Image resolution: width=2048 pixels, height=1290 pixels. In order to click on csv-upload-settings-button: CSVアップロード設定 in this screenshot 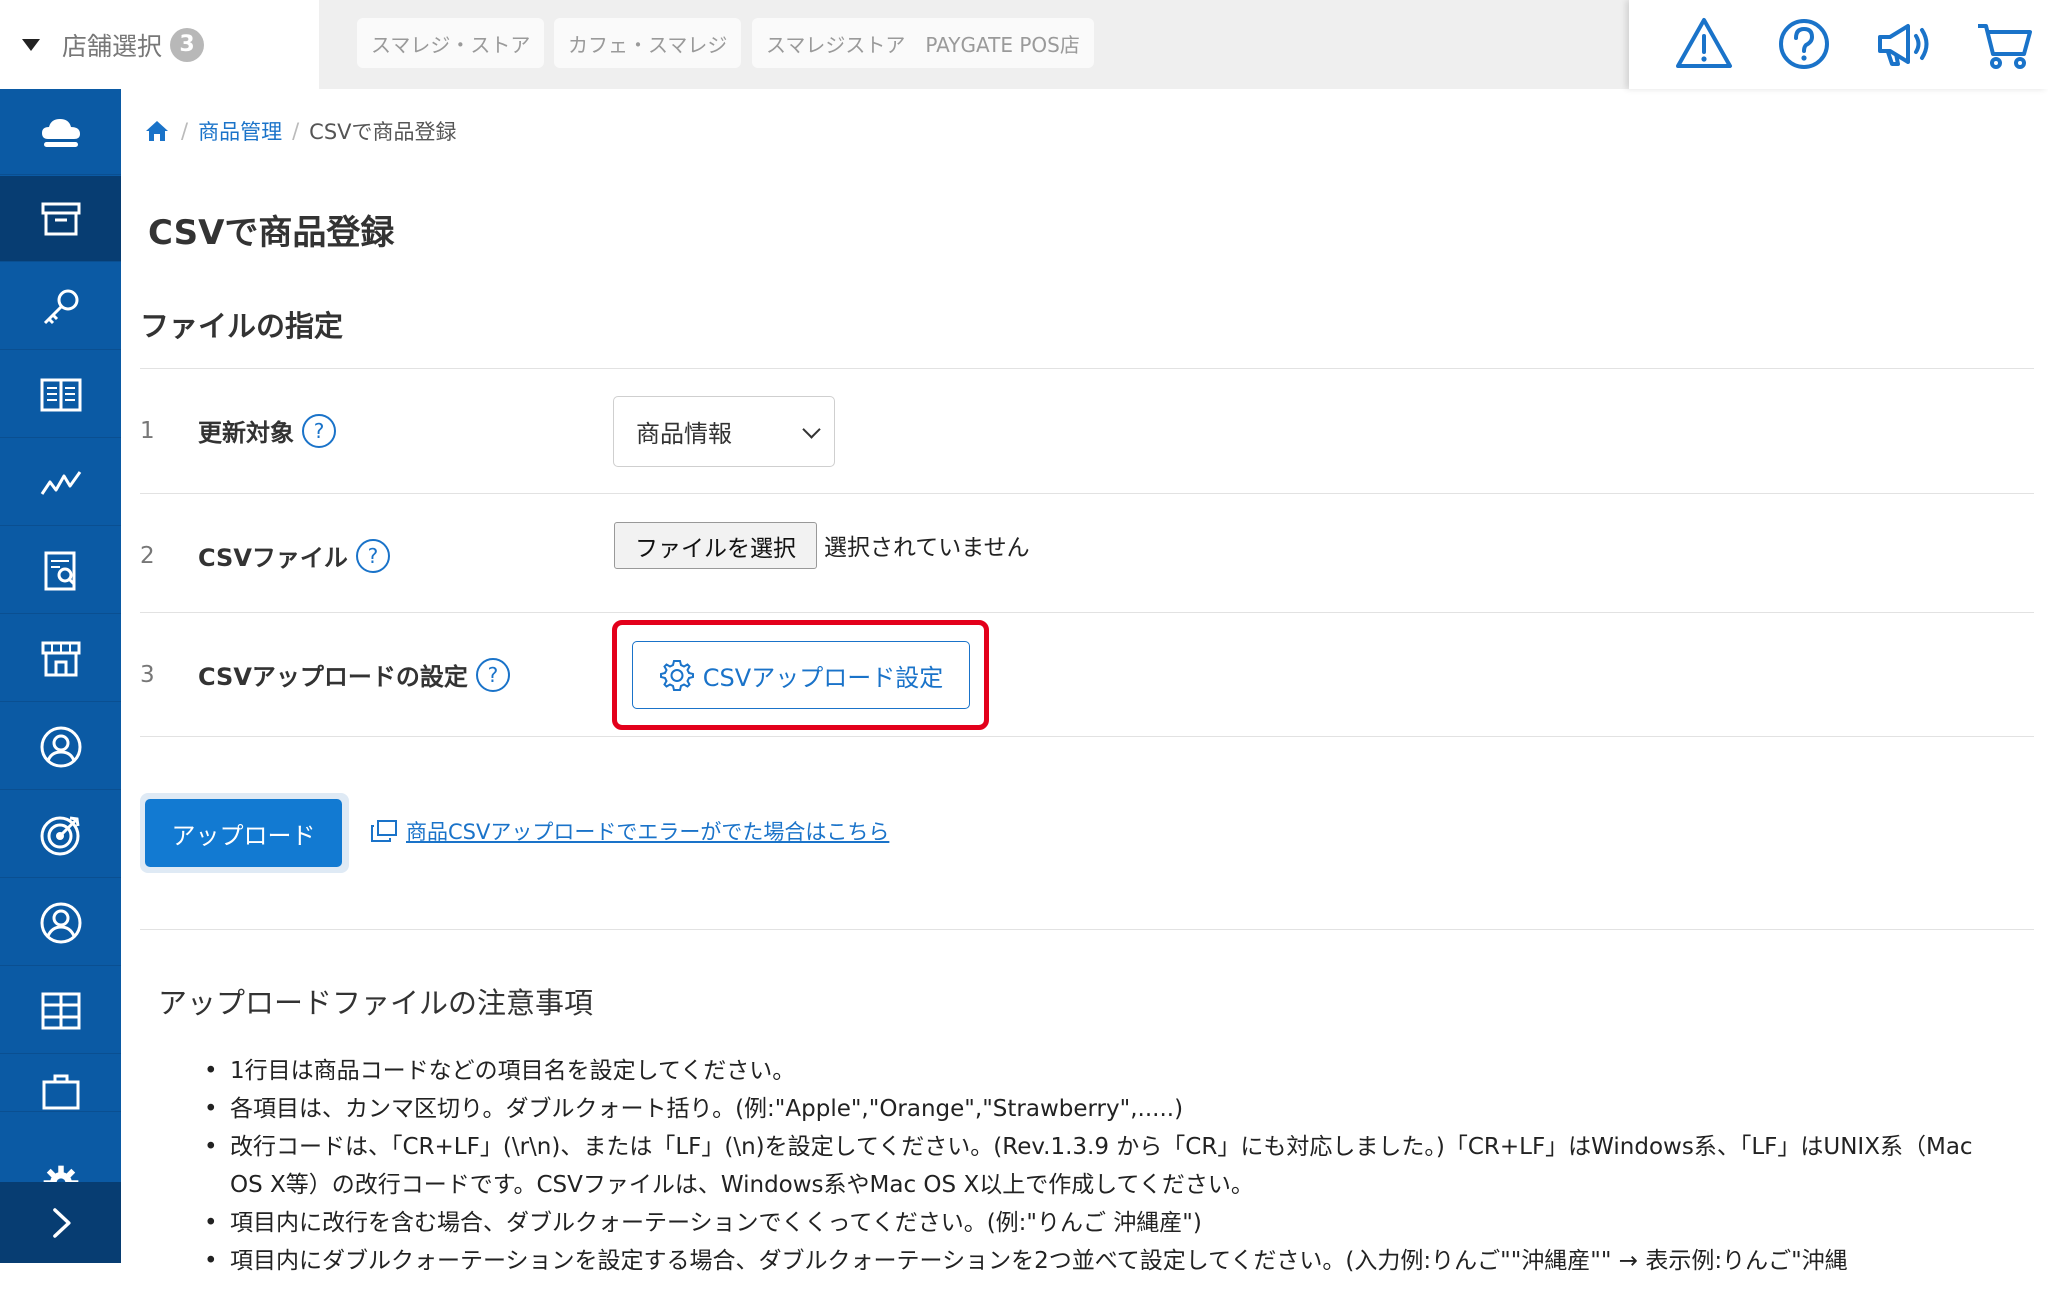, I will do `click(801, 675)`.